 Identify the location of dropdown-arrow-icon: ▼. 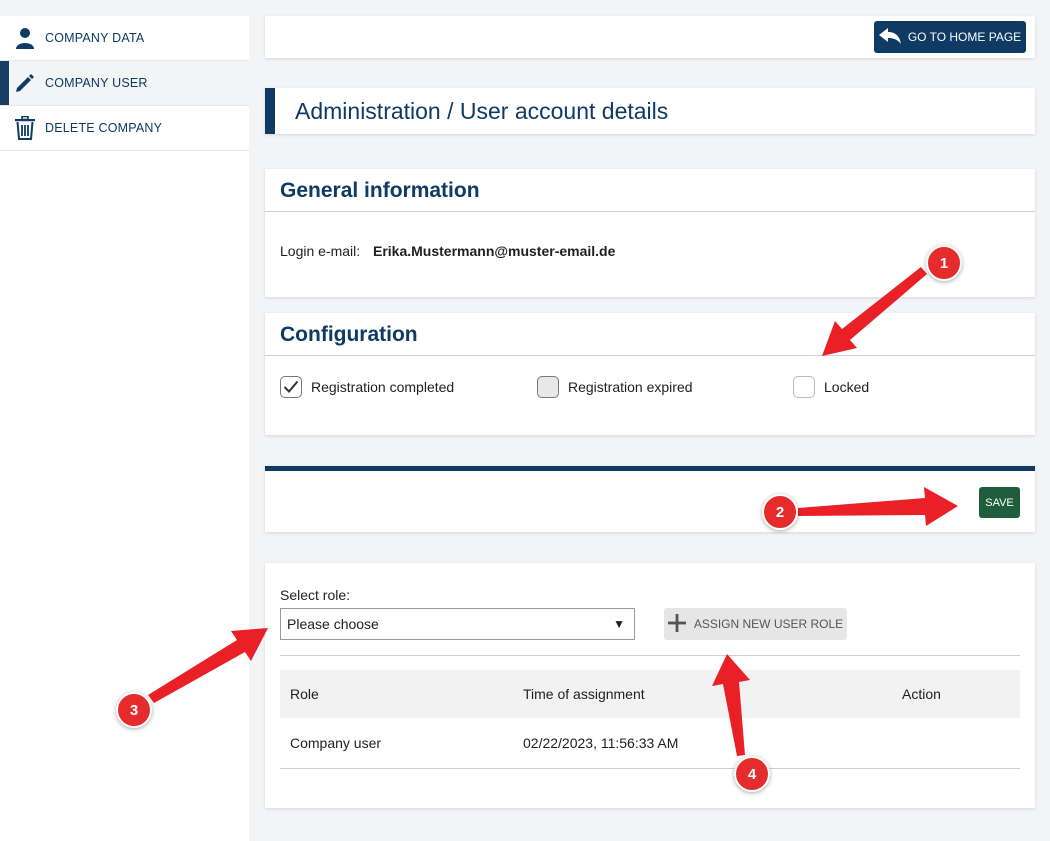
(619, 624).